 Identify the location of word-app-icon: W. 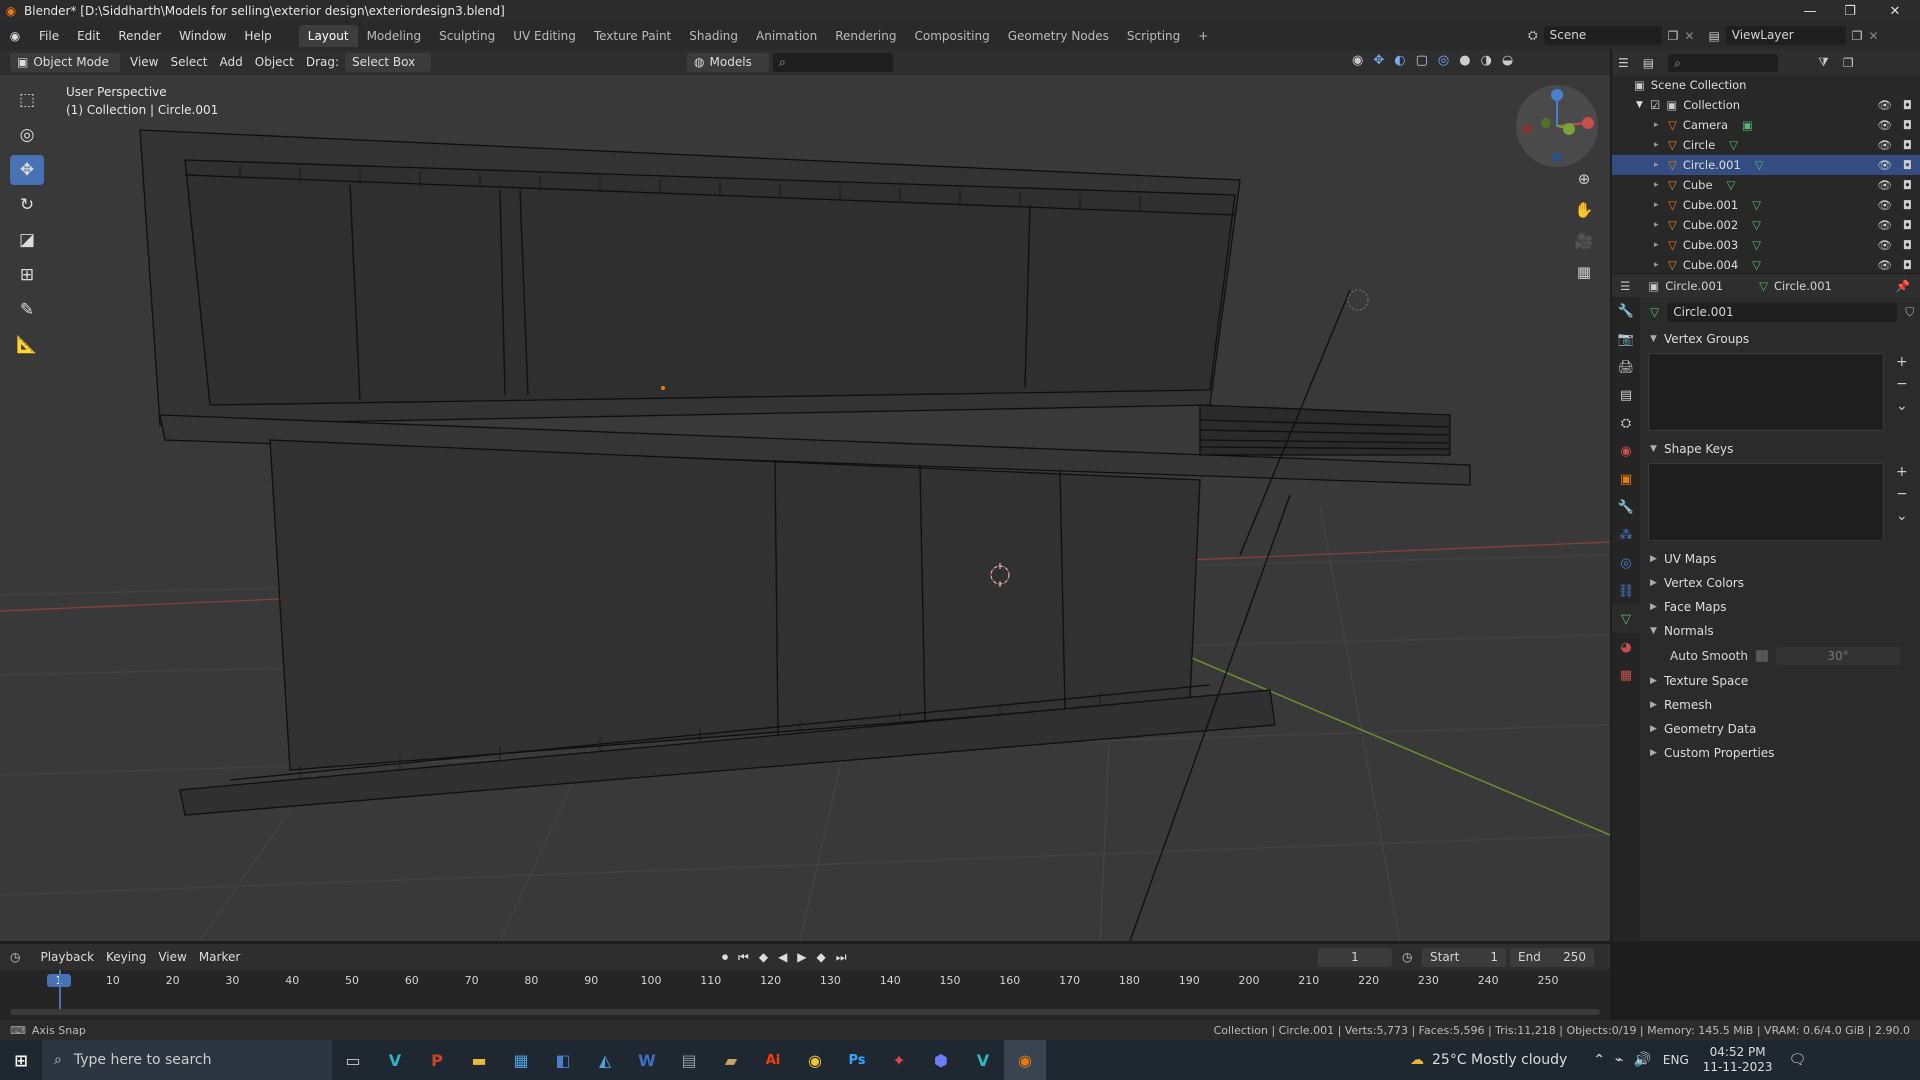
(647, 1060).